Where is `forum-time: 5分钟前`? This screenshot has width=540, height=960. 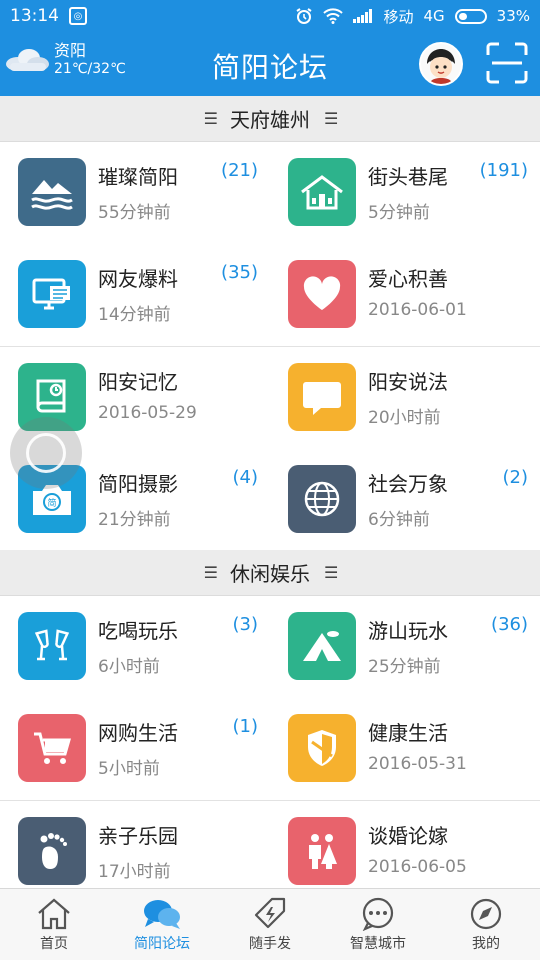
forum-time: 5分钟前 is located at coordinates (399, 213).